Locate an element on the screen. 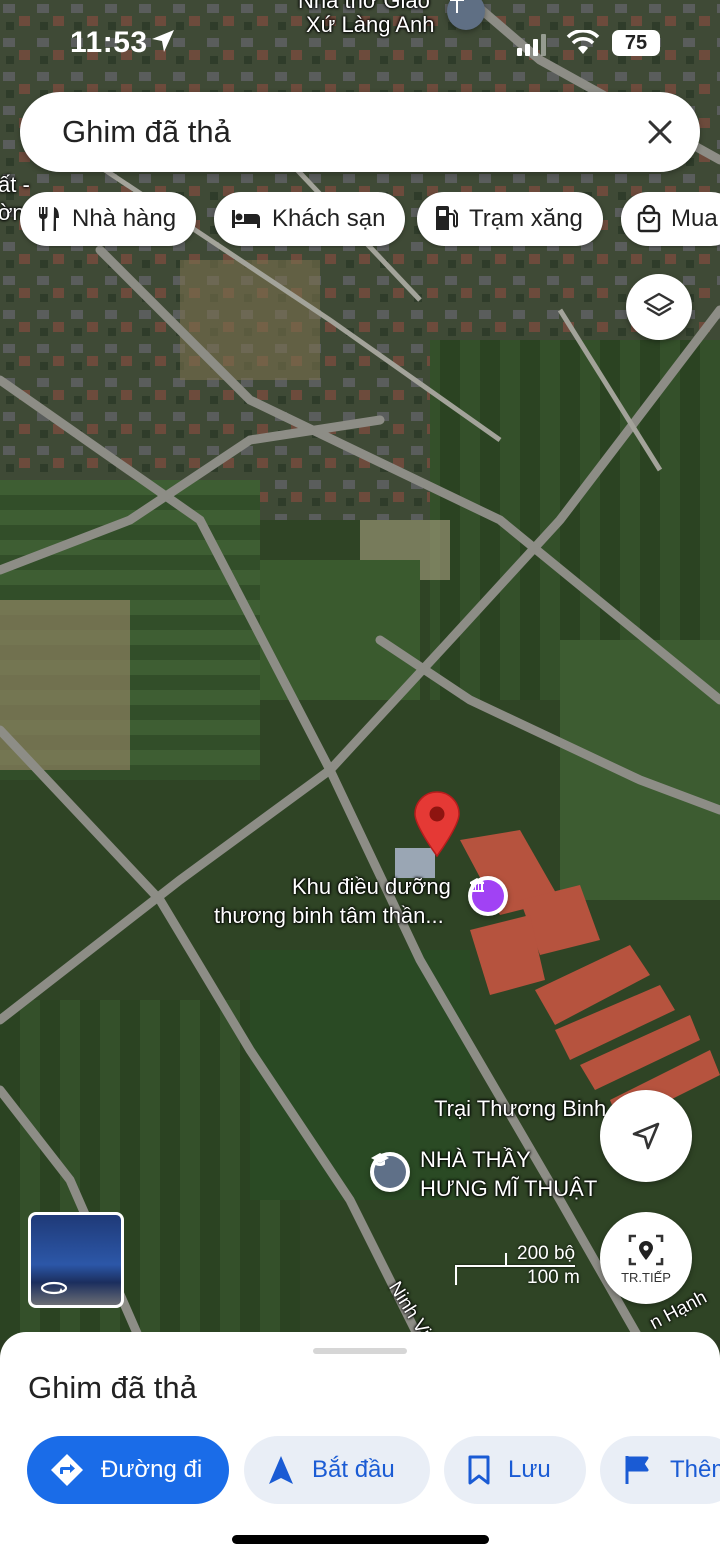 The width and height of the screenshot is (720, 1557). my-location-button is located at coordinates (646, 1136).